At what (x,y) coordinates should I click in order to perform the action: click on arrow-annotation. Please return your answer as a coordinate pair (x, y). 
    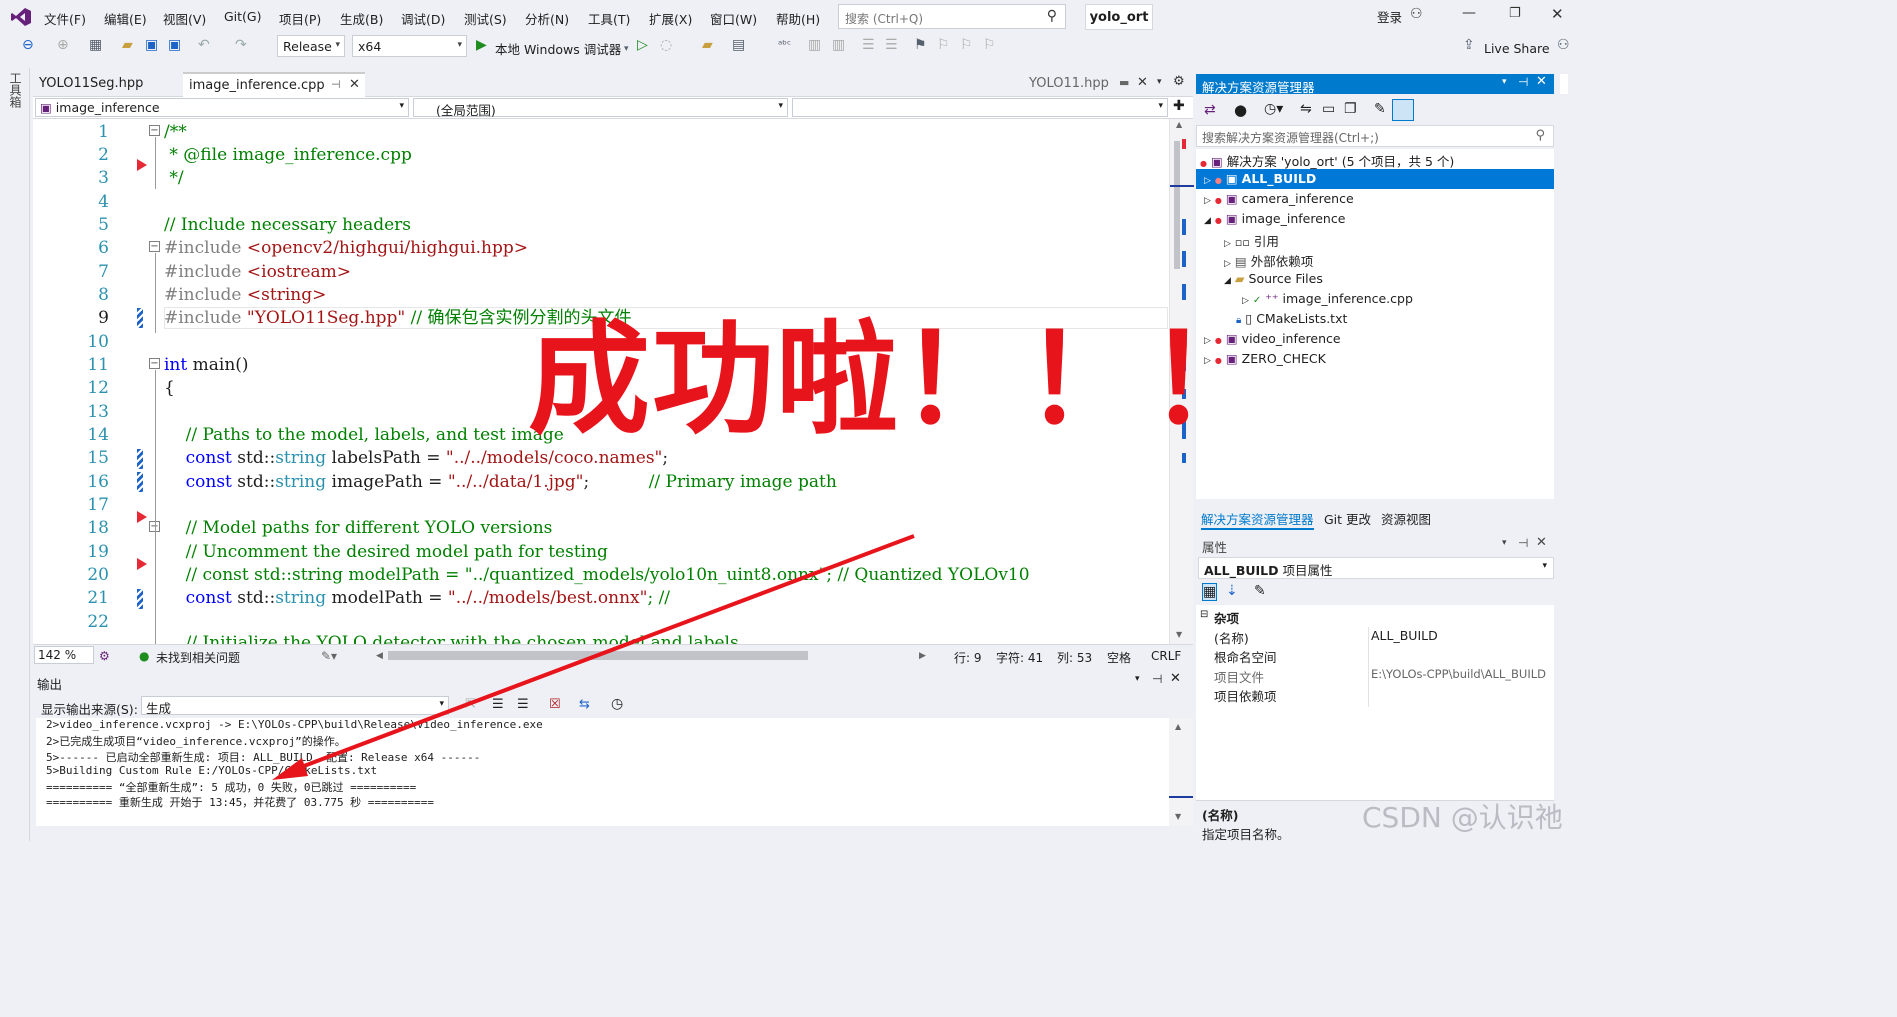
    Looking at the image, I should click on (593, 657).